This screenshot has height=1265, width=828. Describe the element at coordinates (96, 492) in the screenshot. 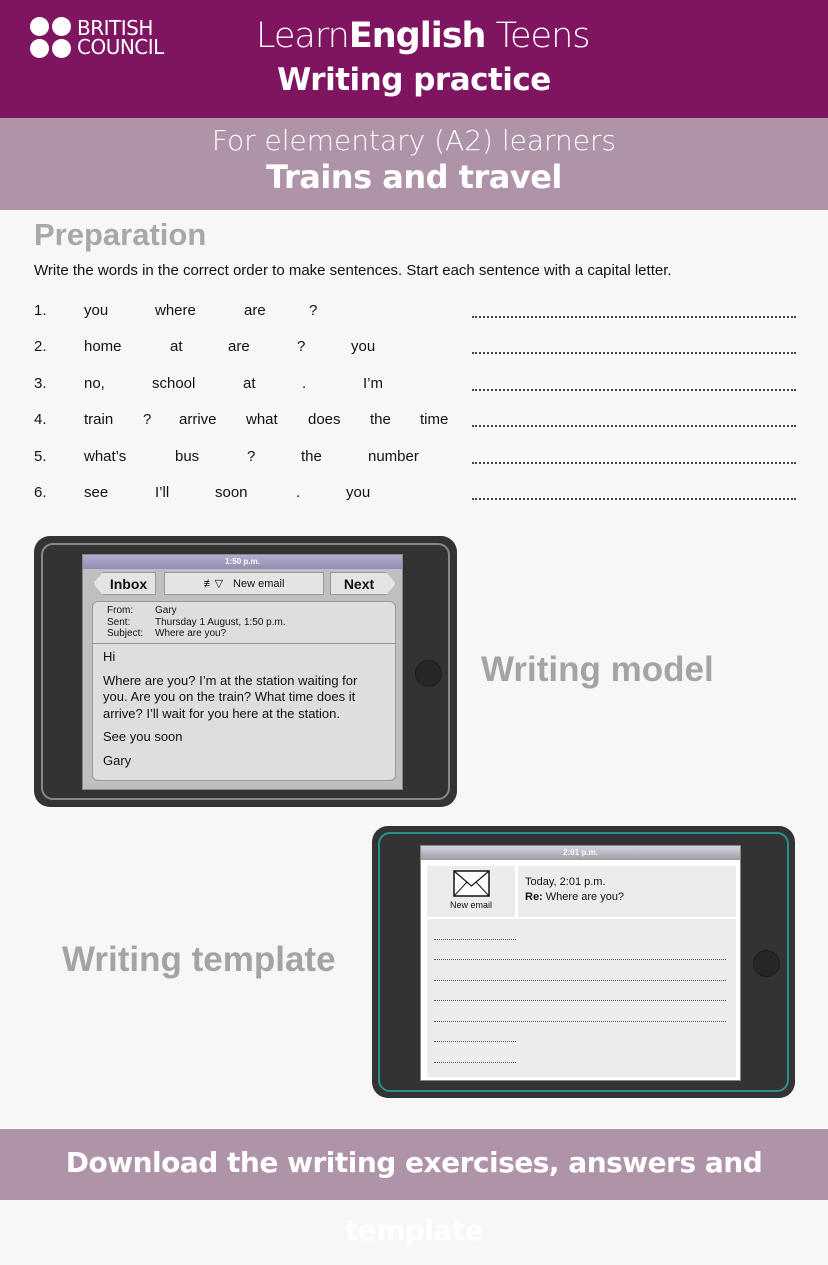

I see `scrambled-word: see` at that location.